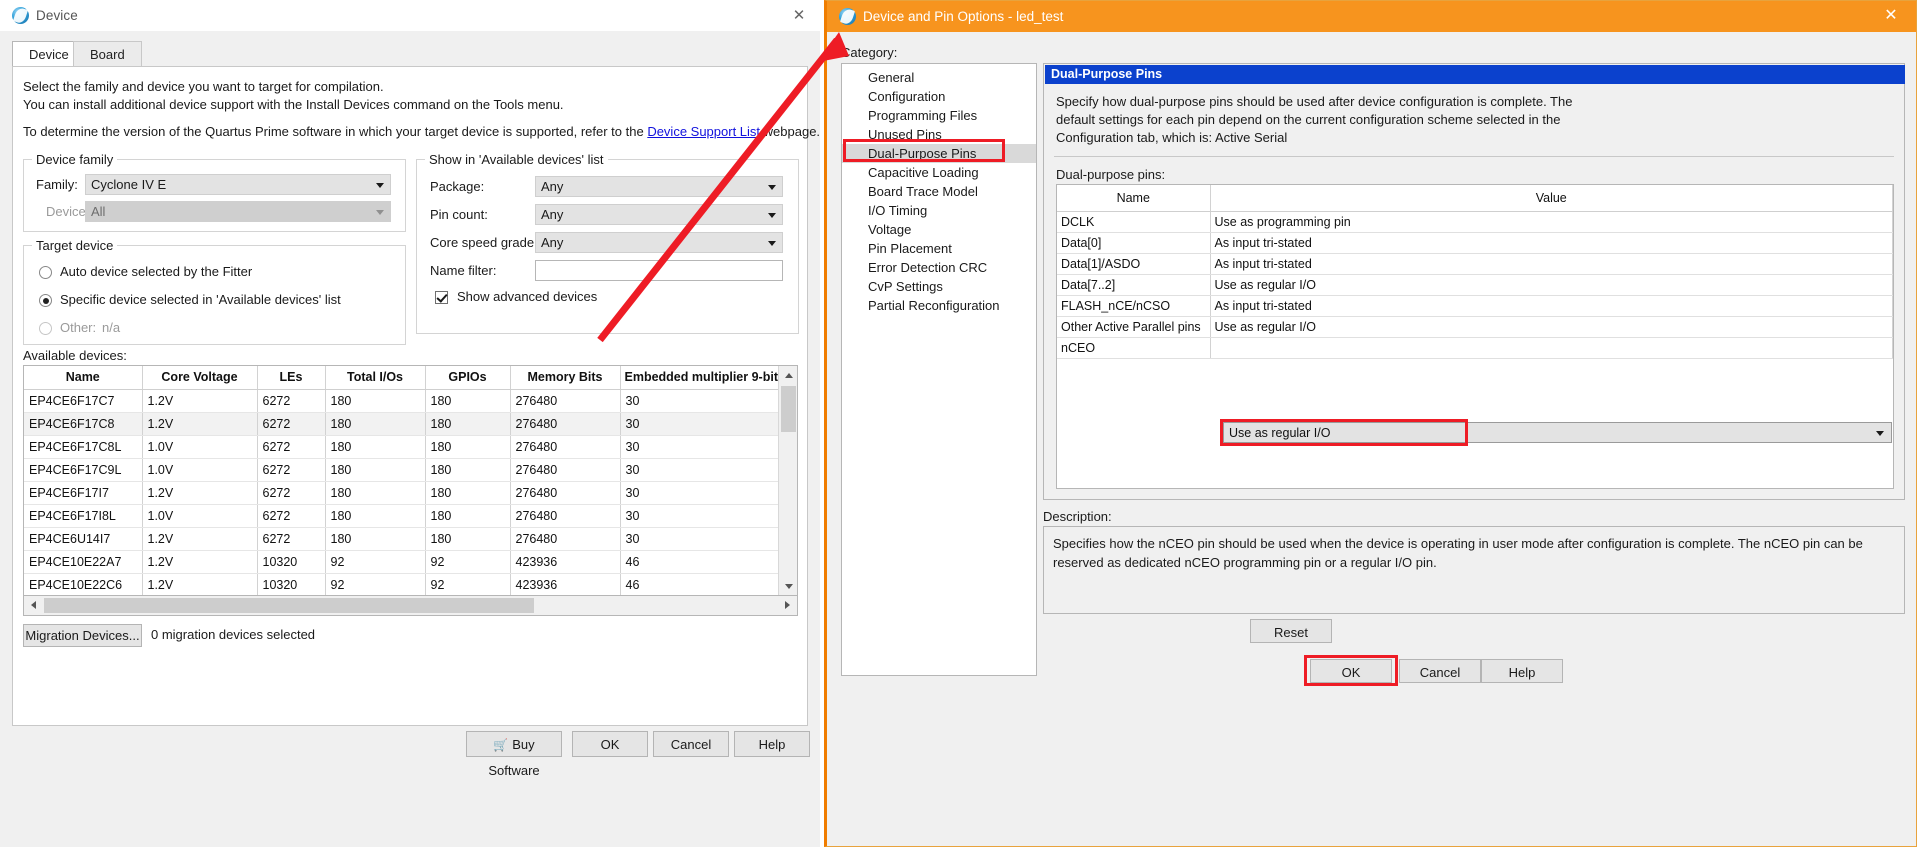 This screenshot has width=1917, height=847. Describe the element at coordinates (939, 153) in the screenshot. I see `category-item-dual-purpose-pins: Dual-Purpose Pins` at that location.